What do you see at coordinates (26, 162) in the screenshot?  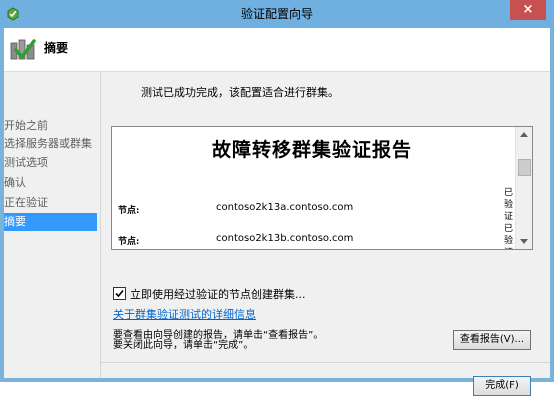 I see `nav-item-label: 测试选项` at bounding box center [26, 162].